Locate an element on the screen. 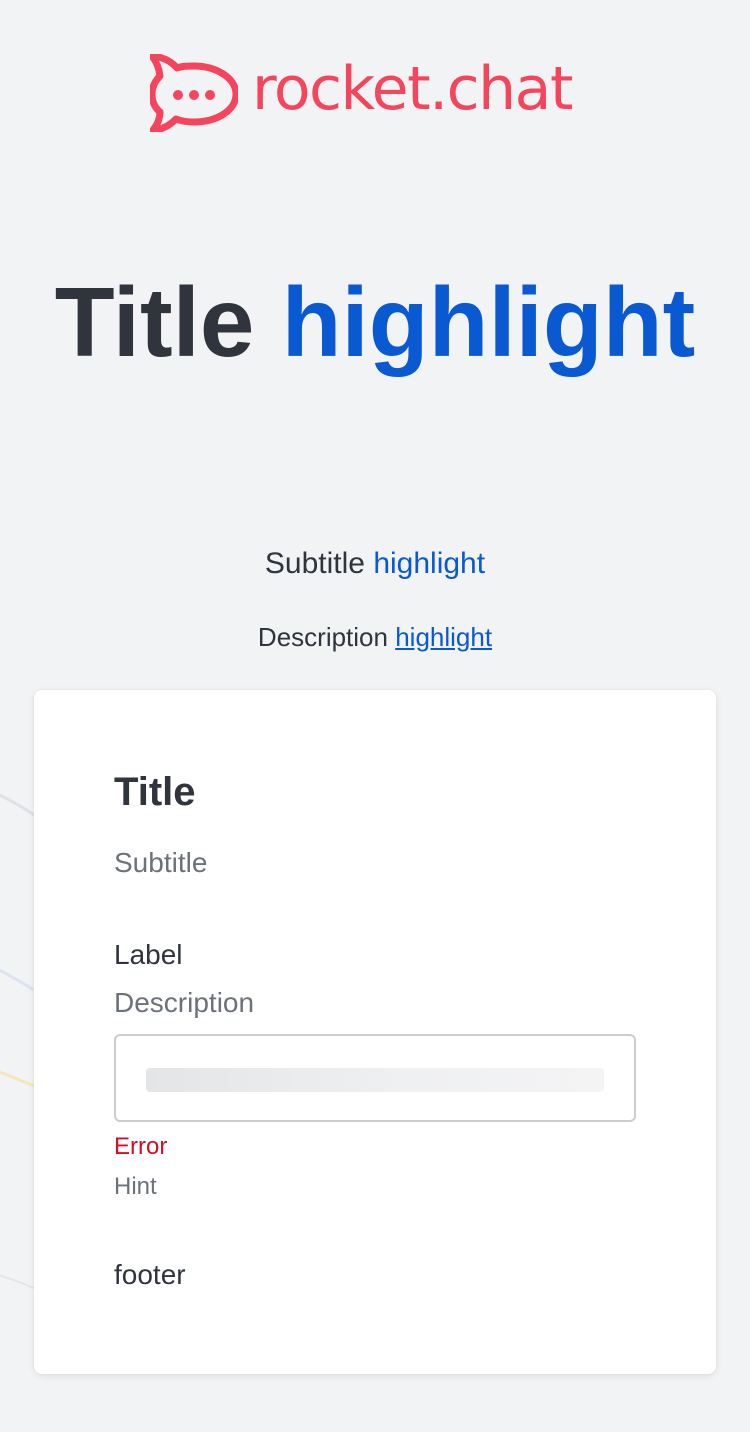 The width and height of the screenshot is (750, 1432). card-subtitle: Subtitle is located at coordinates (161, 862).